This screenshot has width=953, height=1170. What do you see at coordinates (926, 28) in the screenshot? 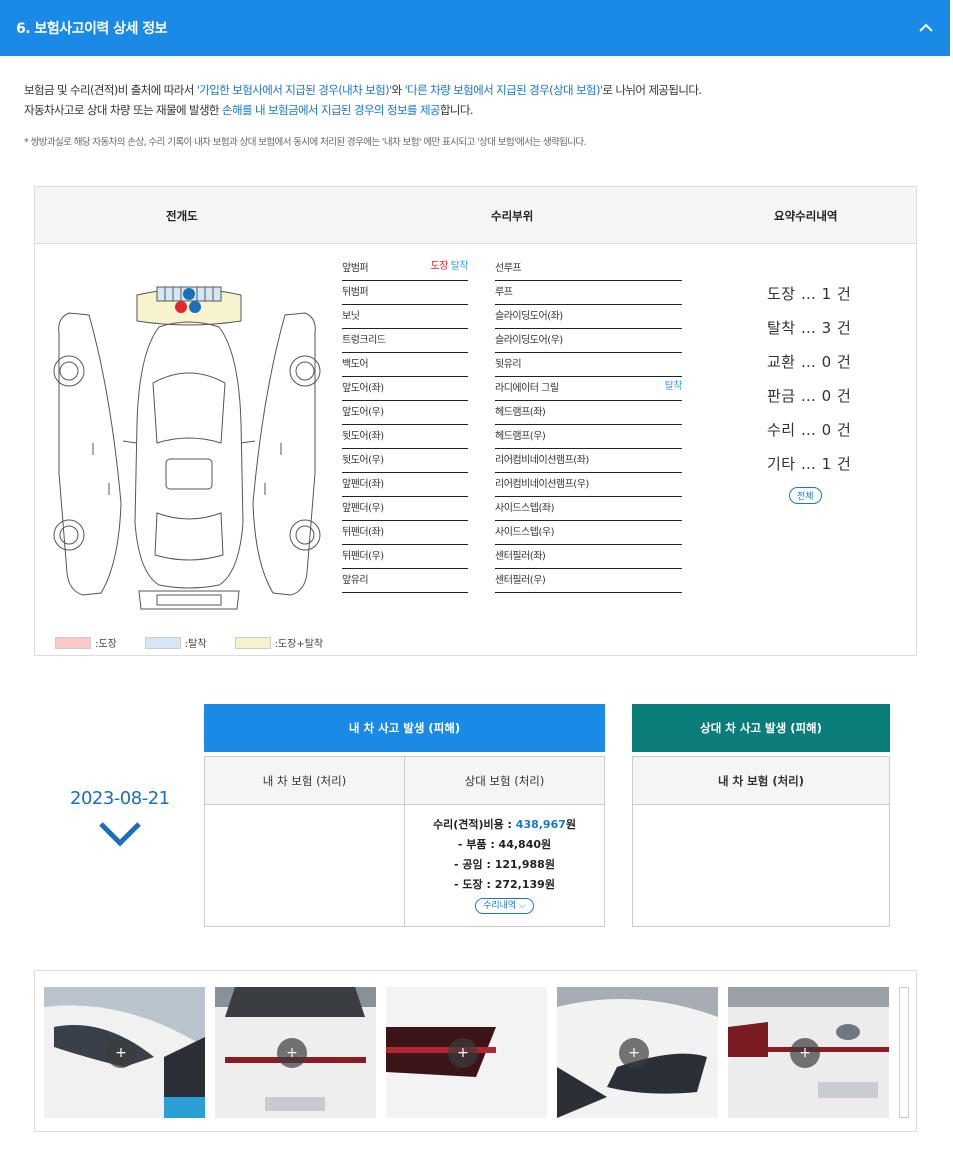
I see `chevron-up-icon` at bounding box center [926, 28].